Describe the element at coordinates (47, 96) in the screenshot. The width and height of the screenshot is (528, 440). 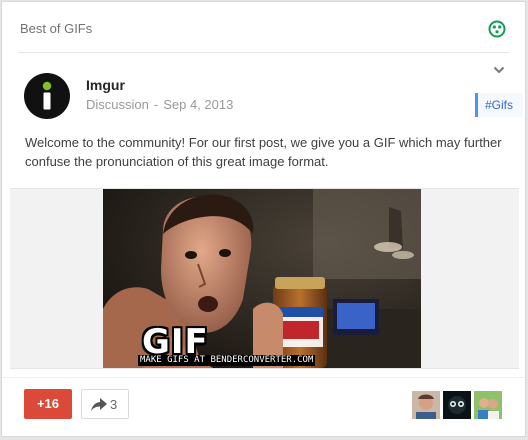
I see `imgur-avatar` at that location.